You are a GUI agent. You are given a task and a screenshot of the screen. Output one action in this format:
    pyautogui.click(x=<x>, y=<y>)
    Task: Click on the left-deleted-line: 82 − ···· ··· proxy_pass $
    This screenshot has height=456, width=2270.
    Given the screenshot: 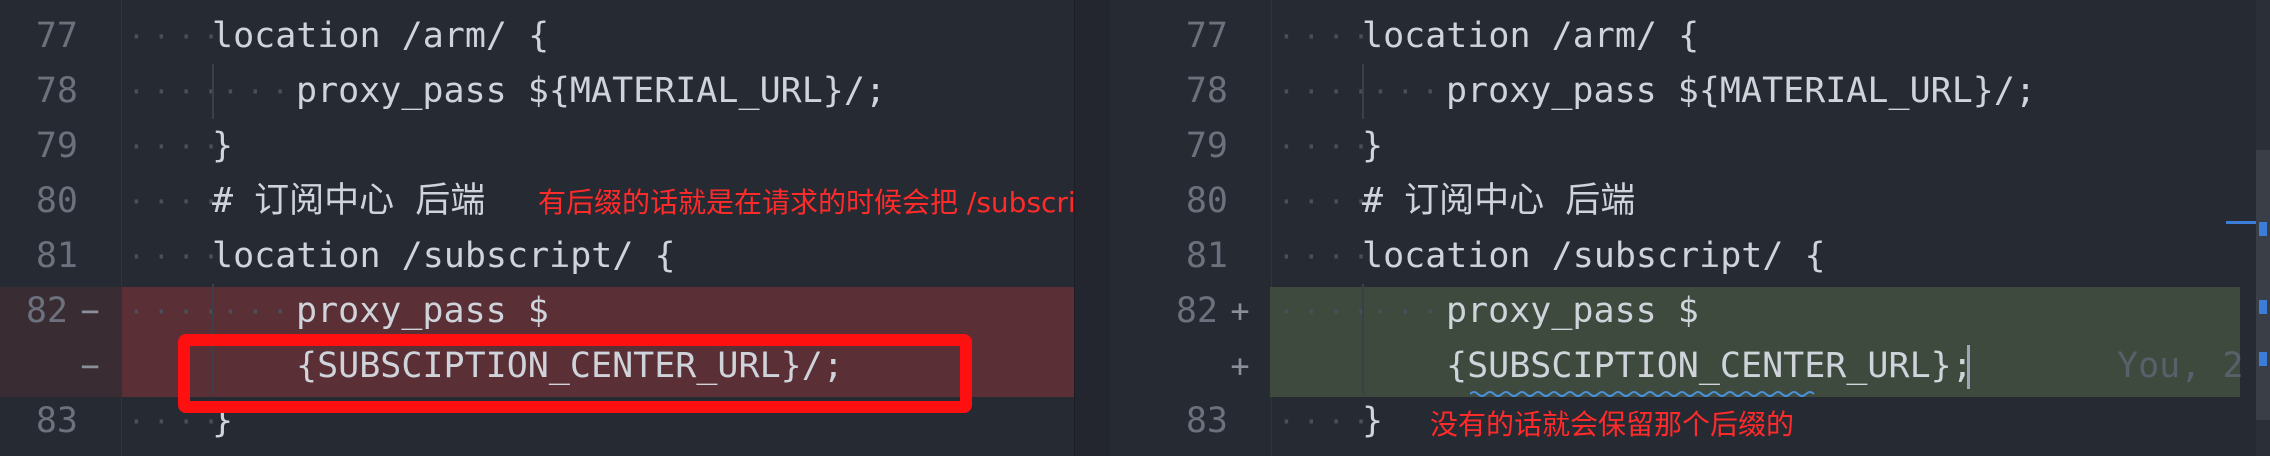 What is the action you would take?
    pyautogui.click(x=537, y=311)
    